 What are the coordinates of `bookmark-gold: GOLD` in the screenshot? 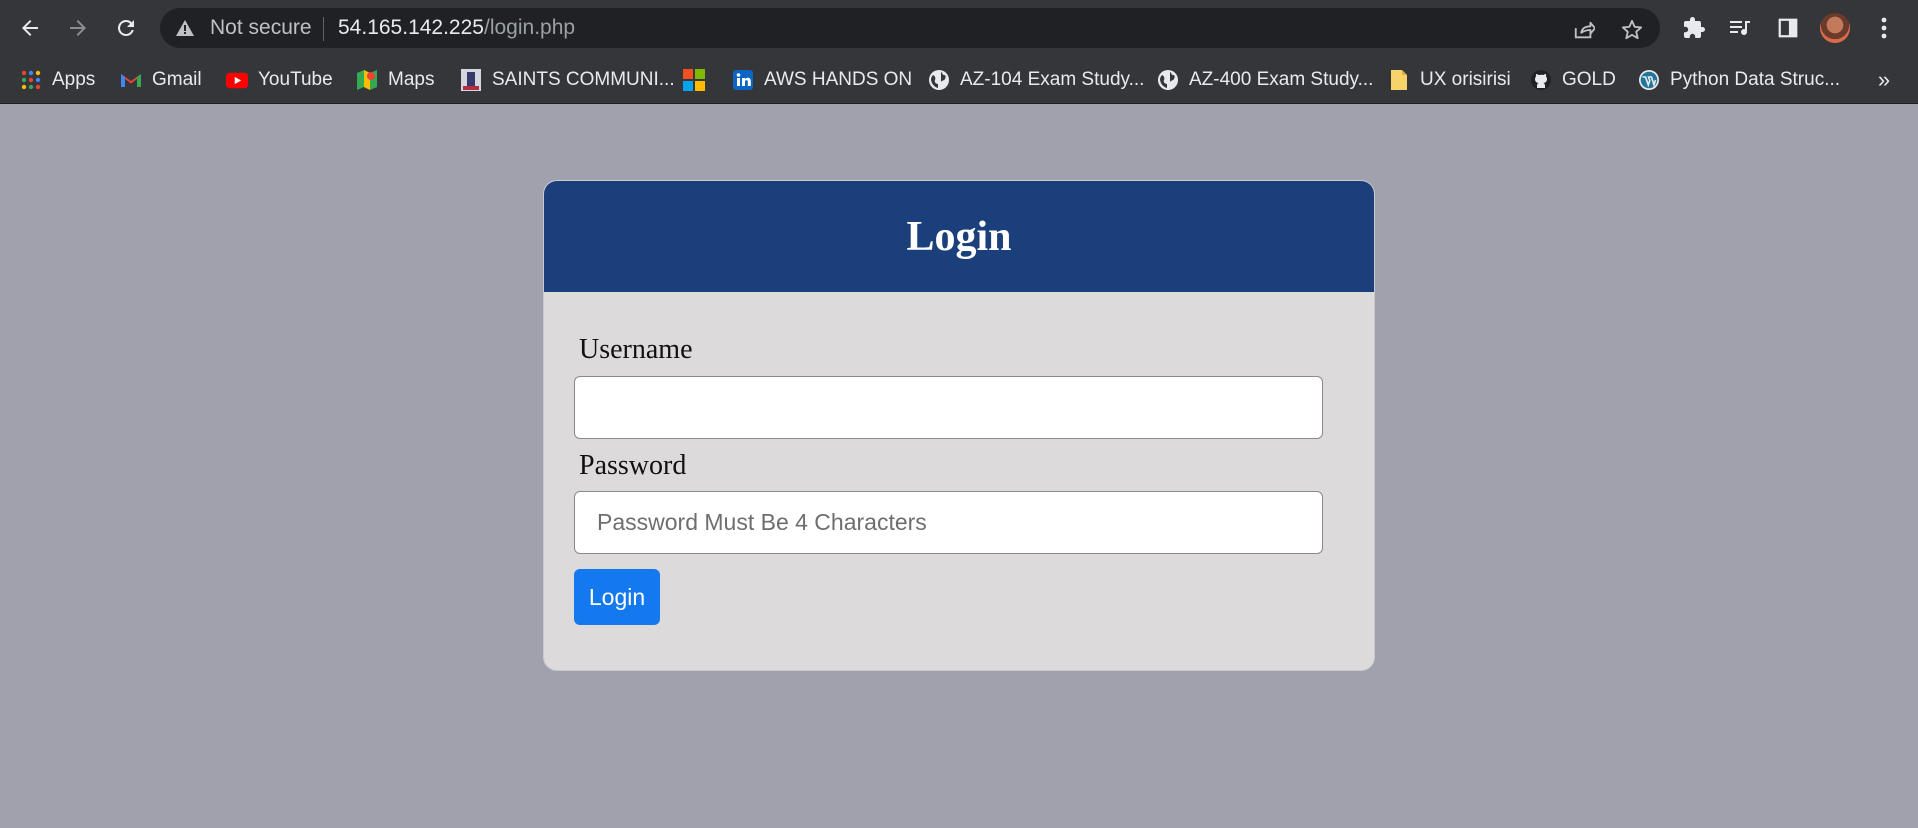 It's located at (1573, 80).